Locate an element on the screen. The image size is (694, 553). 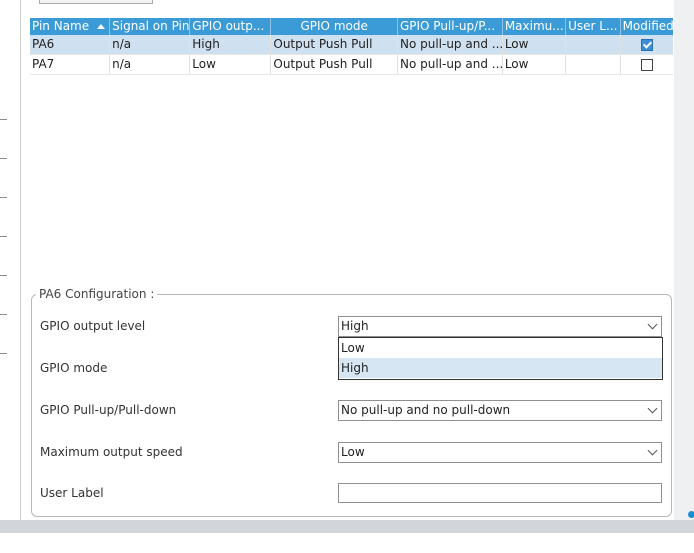
gpio-mode-label: GPIO mode is located at coordinates (74, 368).